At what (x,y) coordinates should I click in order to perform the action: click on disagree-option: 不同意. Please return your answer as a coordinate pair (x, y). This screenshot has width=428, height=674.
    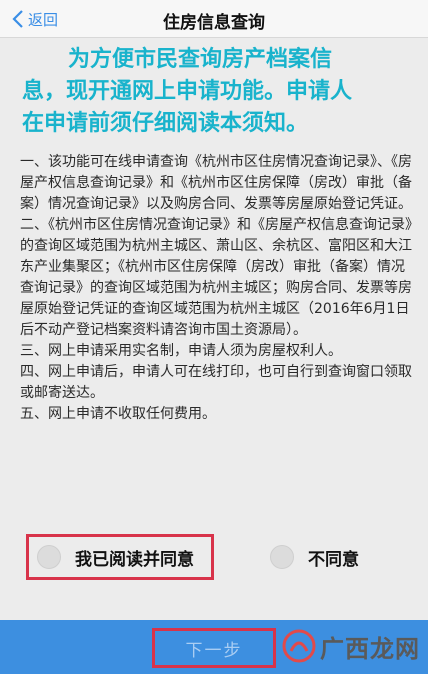
    Looking at the image, I should click on (335, 557).